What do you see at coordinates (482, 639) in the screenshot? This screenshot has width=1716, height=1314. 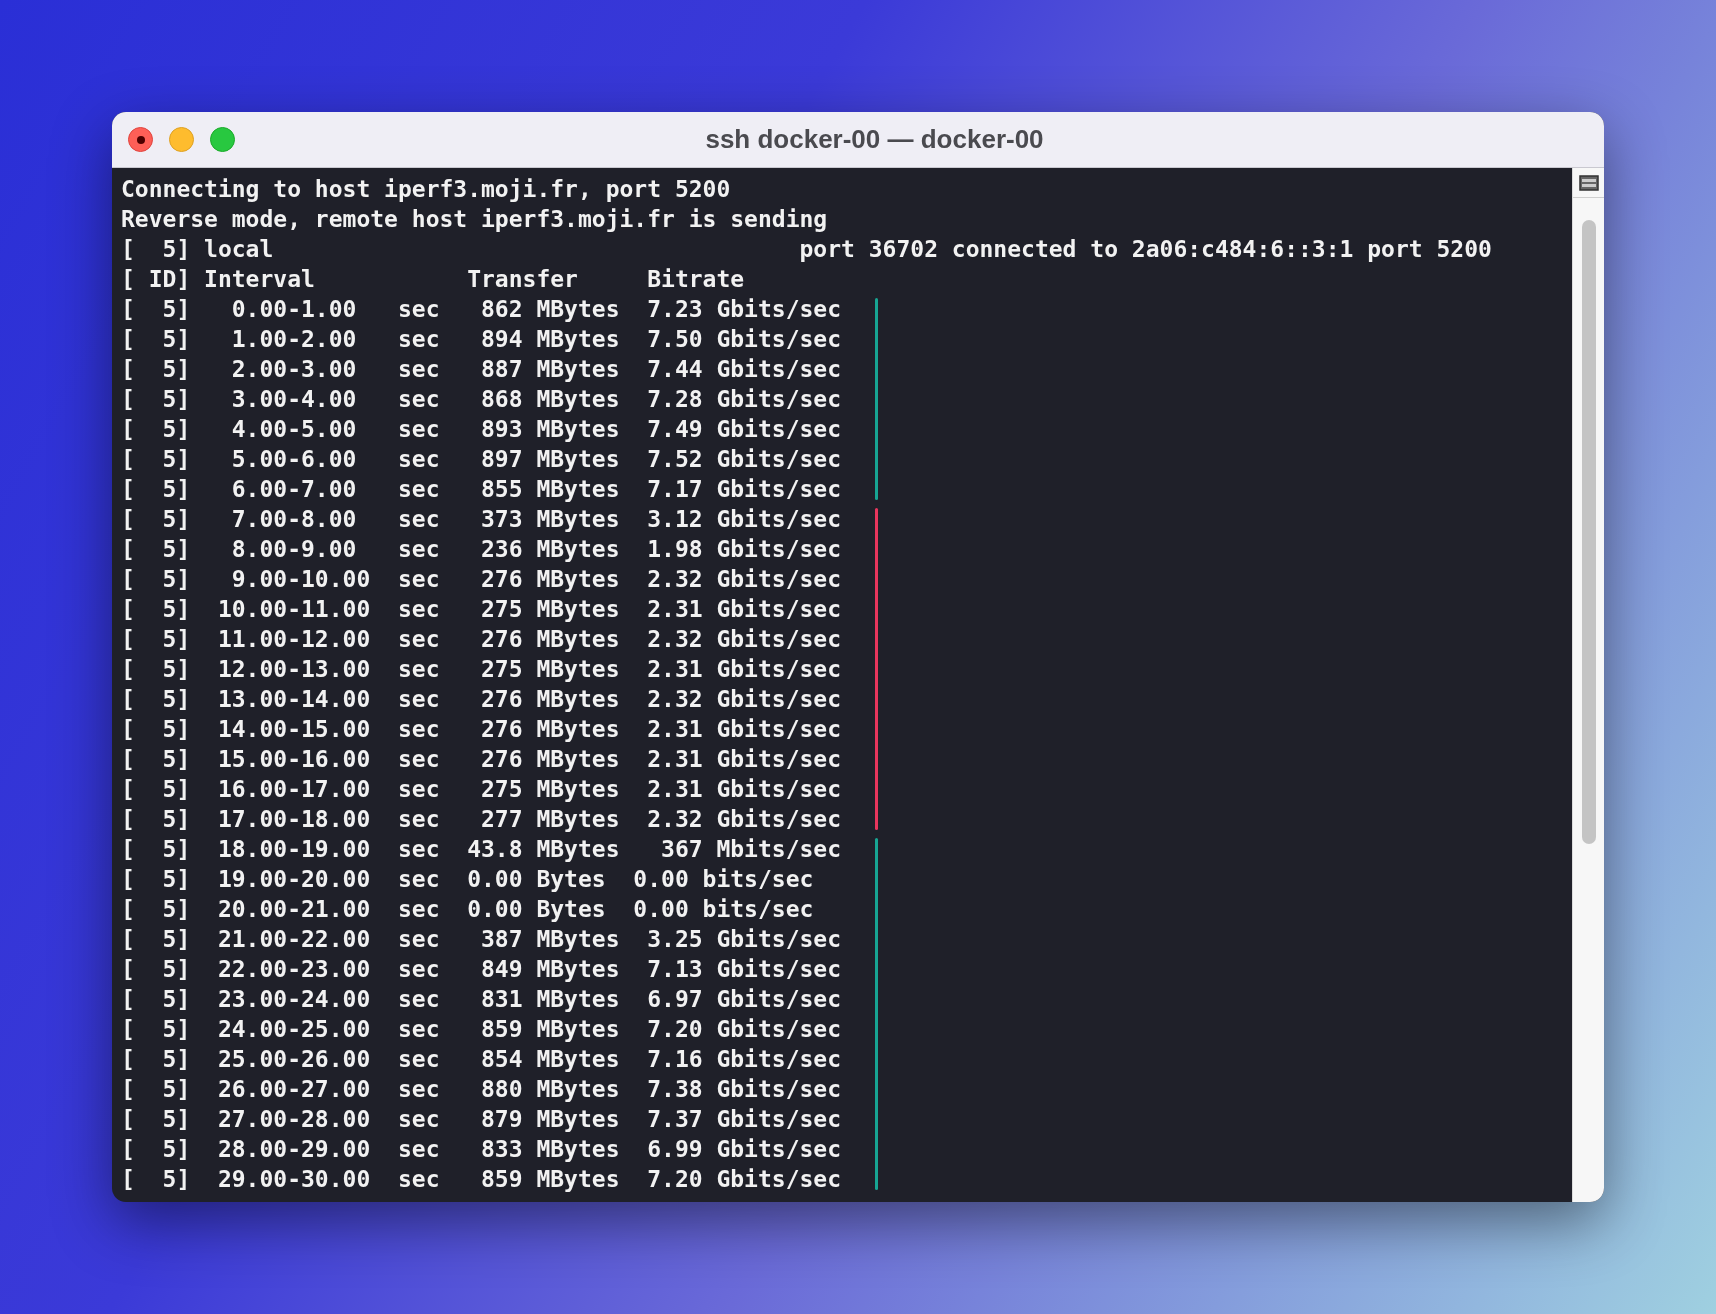 I see `terminal-line: [ 5] 11.00-12.00 sec 276 MBytes 2.32 Gbits/sec` at bounding box center [482, 639].